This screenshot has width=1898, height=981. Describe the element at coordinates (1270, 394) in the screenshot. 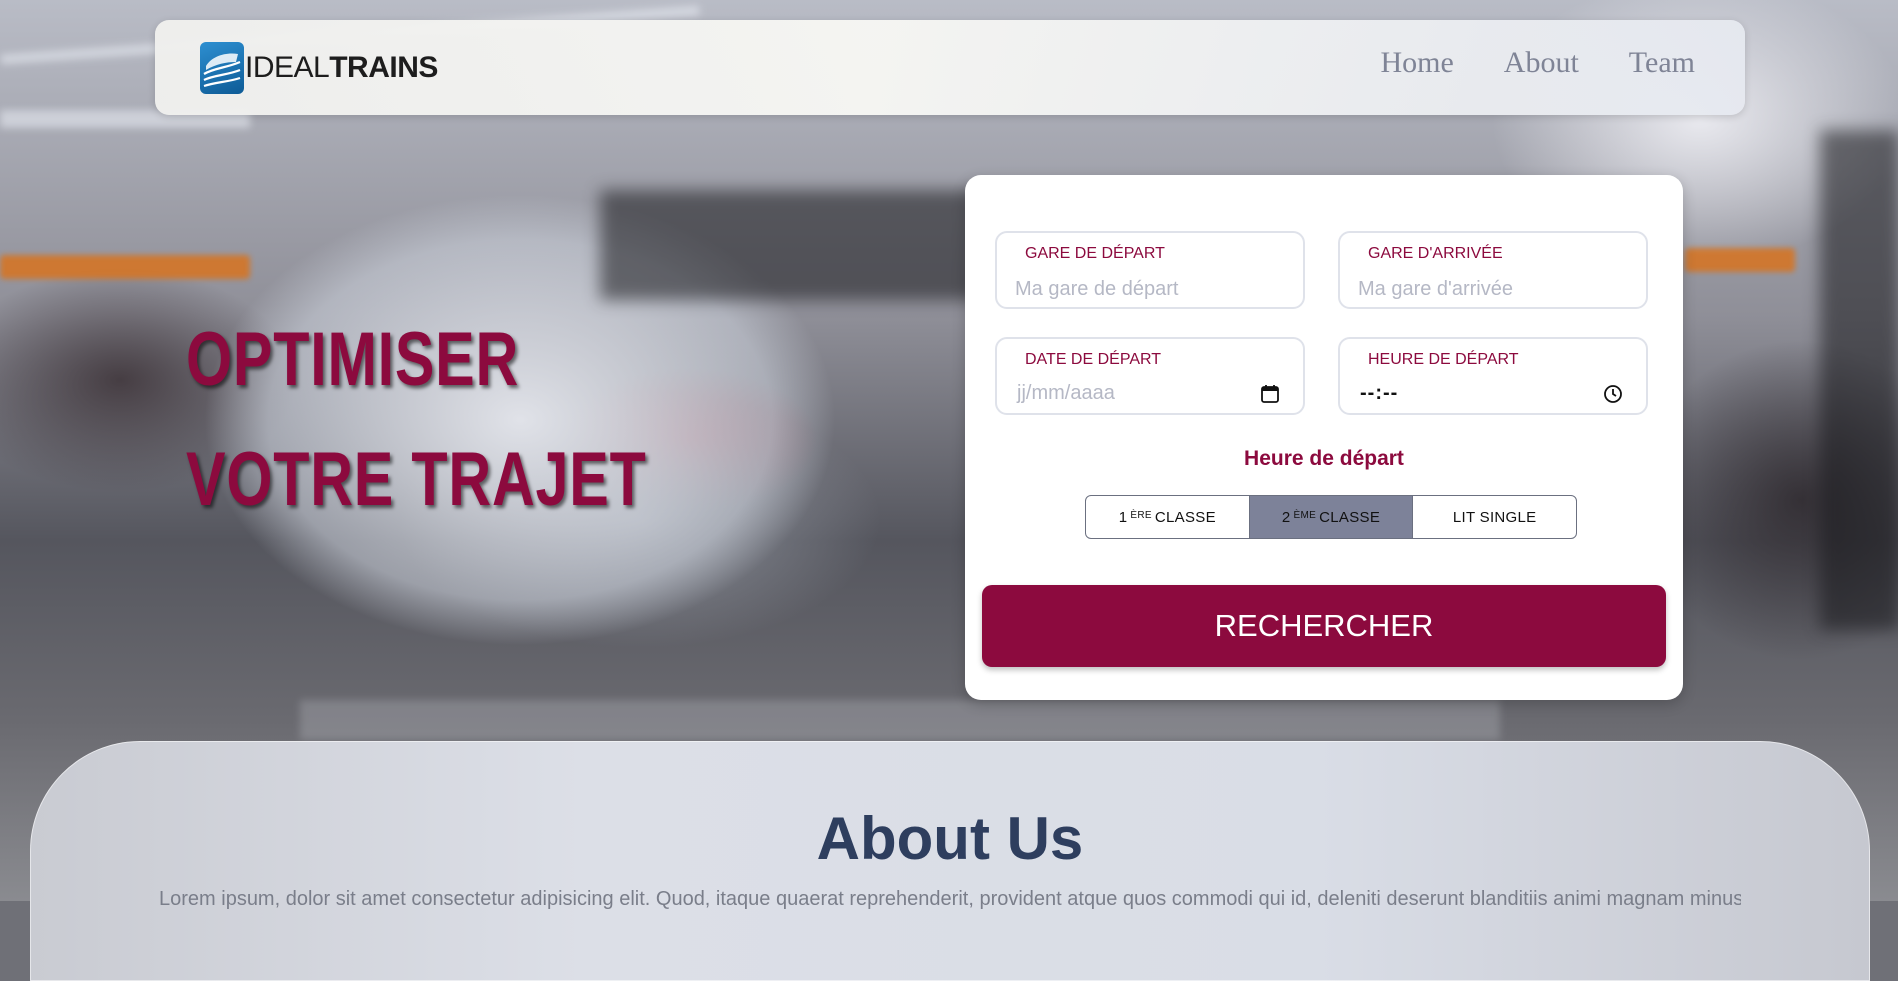

I see `calendar-icon` at that location.